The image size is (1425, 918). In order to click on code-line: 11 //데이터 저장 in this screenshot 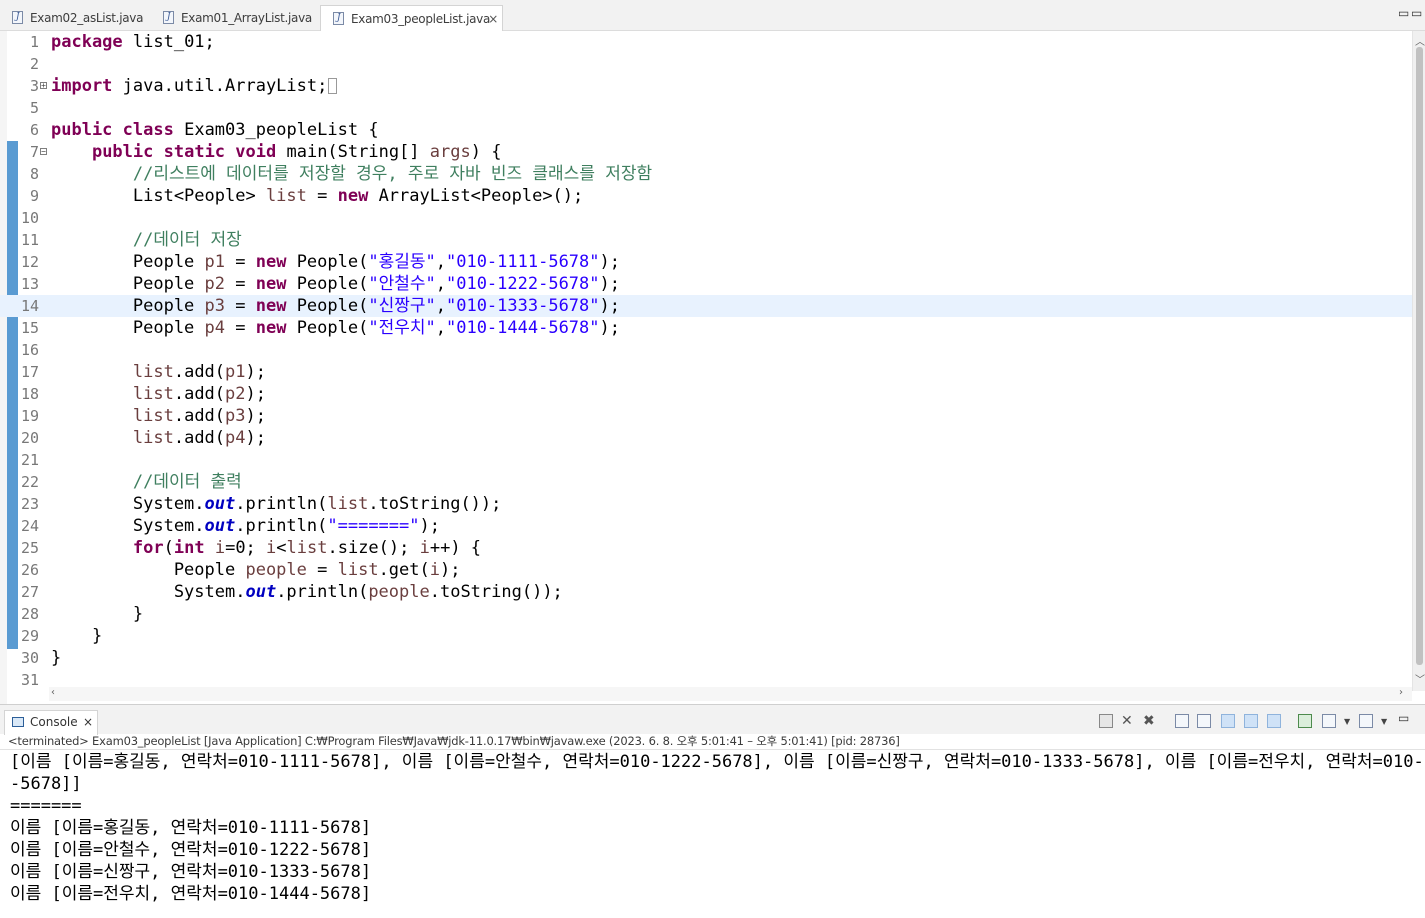, I will do `click(706, 240)`.